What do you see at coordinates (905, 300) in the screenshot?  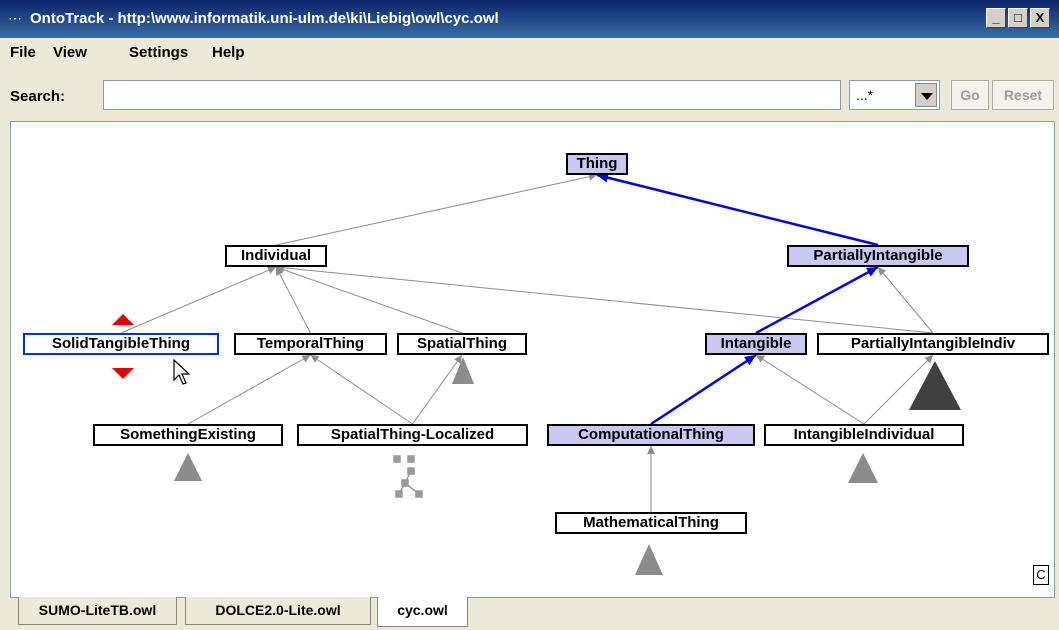 I see `edge-partially-intangible-indiv-to-partially-intangible` at bounding box center [905, 300].